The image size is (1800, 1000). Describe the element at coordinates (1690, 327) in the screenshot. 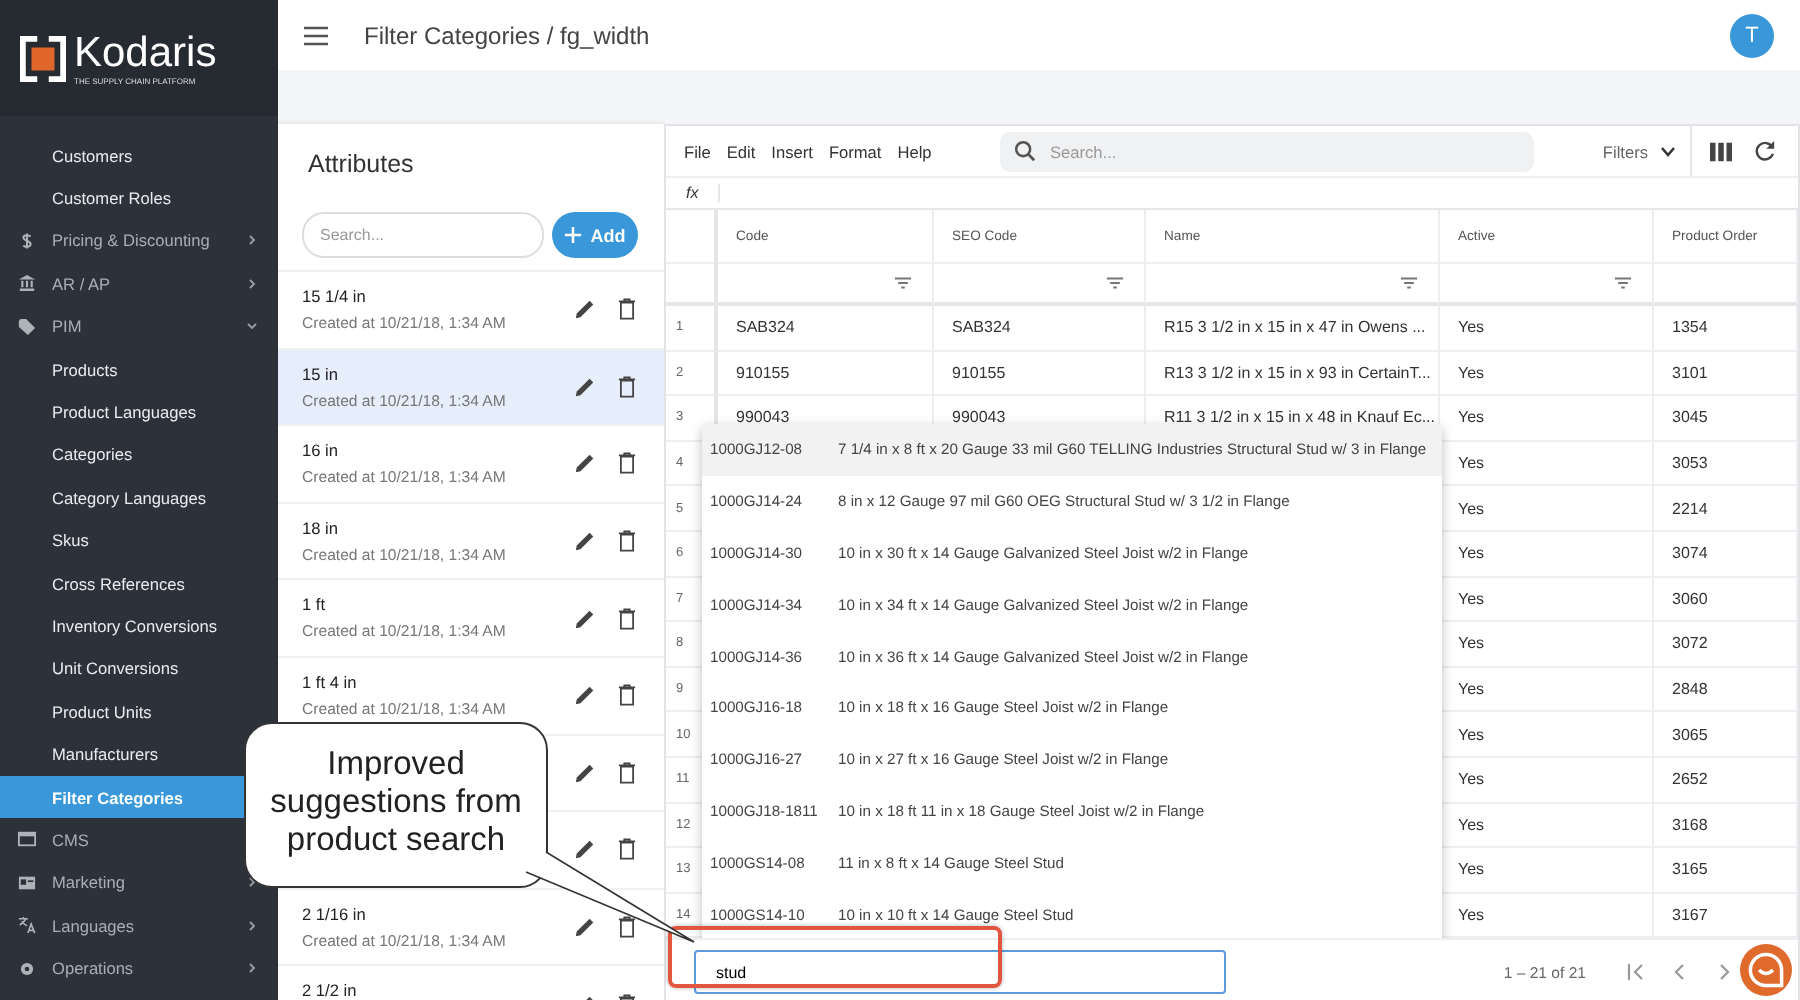

I see `table-cell: 1354` at that location.